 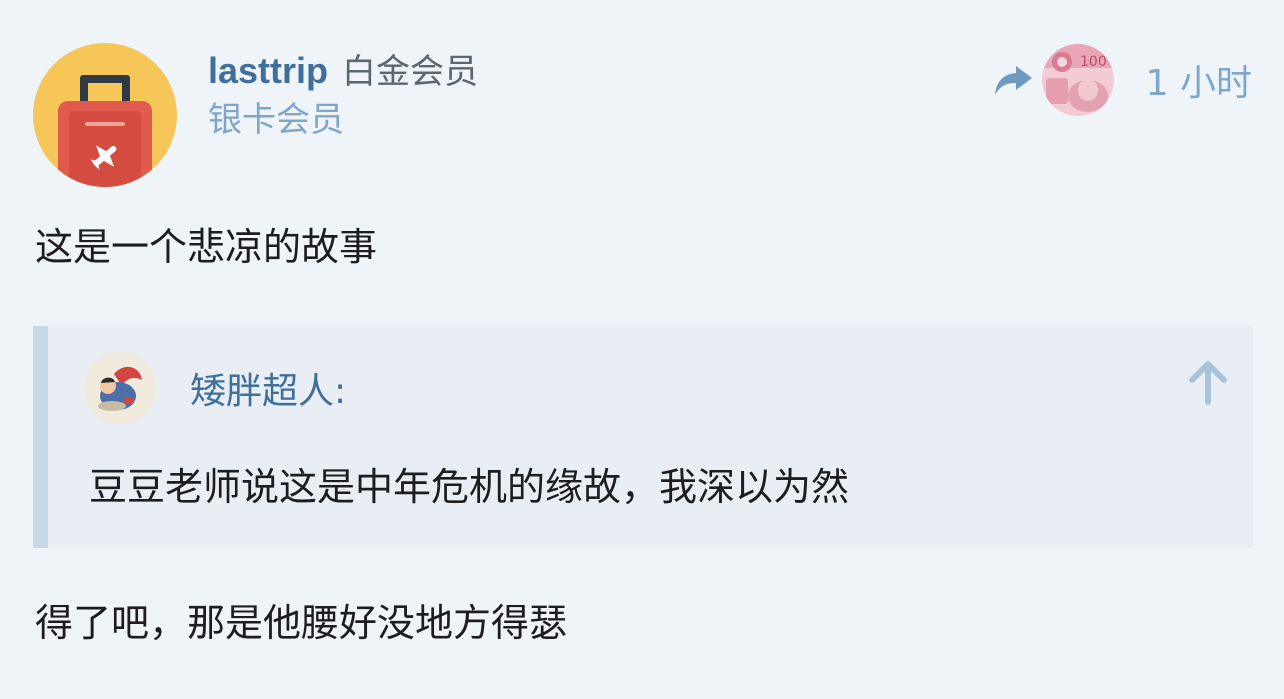 I want to click on superman-avatar-image, so click(x=120, y=388).